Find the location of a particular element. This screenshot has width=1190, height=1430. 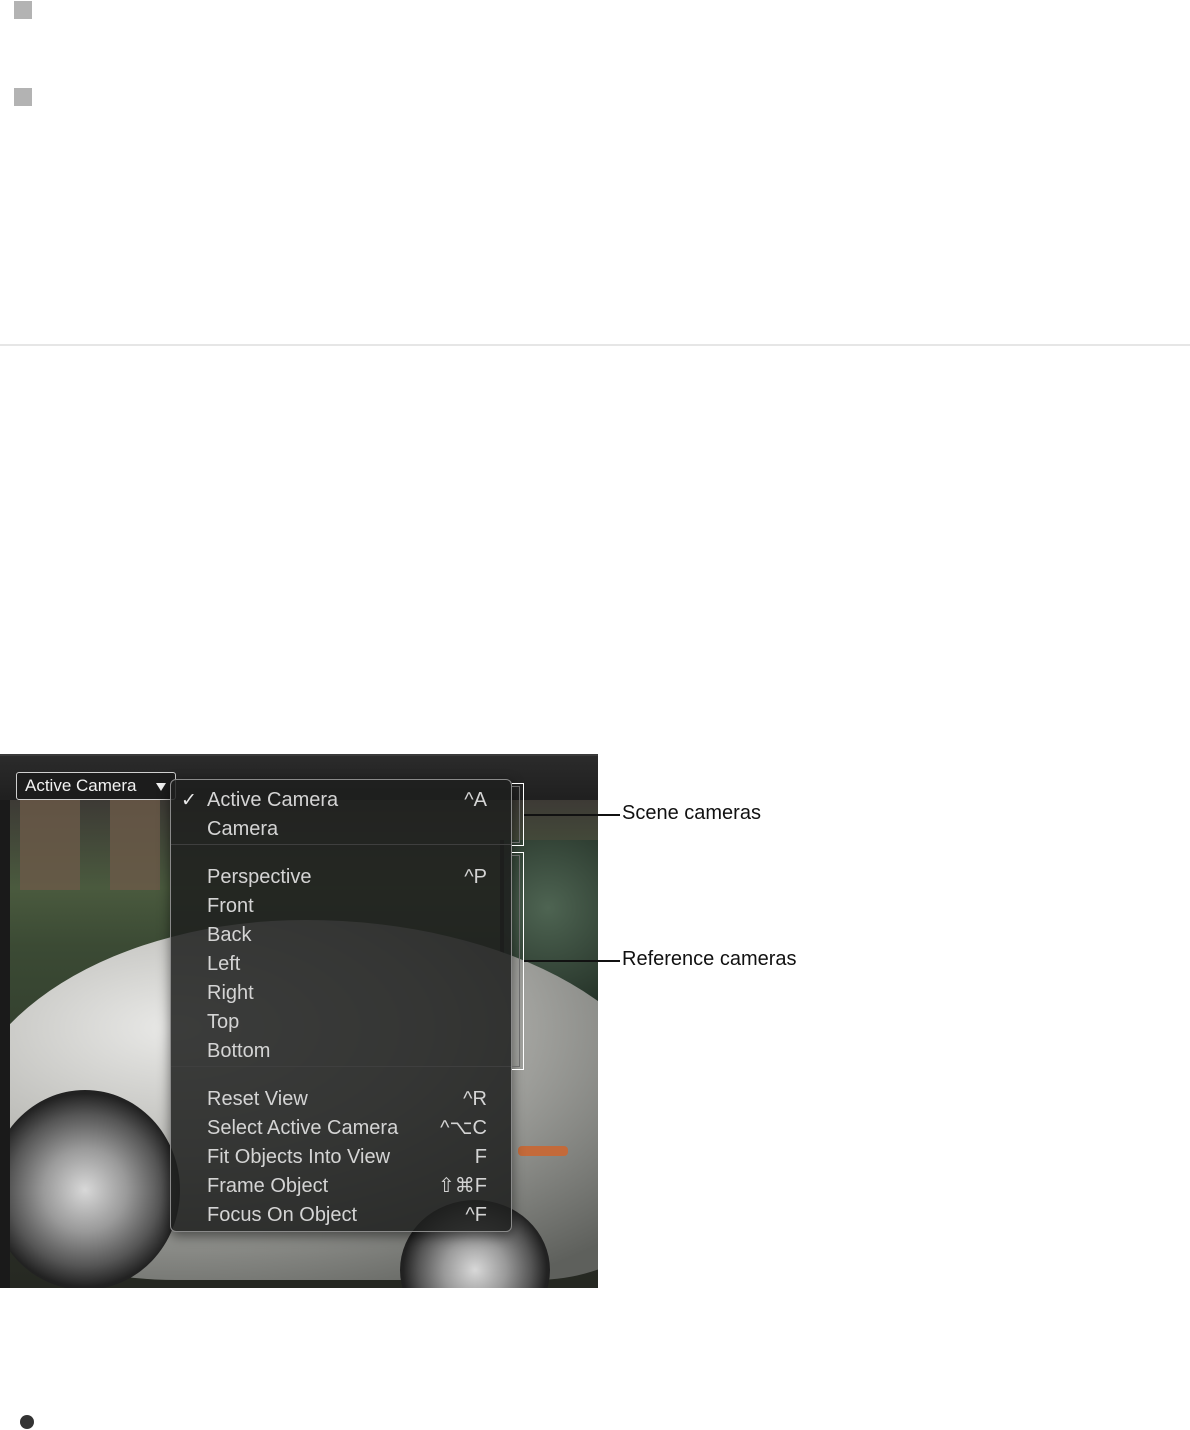

menu-item-select-active-camera: Select Active Camera ^⌥C is located at coordinates (341, 1128).